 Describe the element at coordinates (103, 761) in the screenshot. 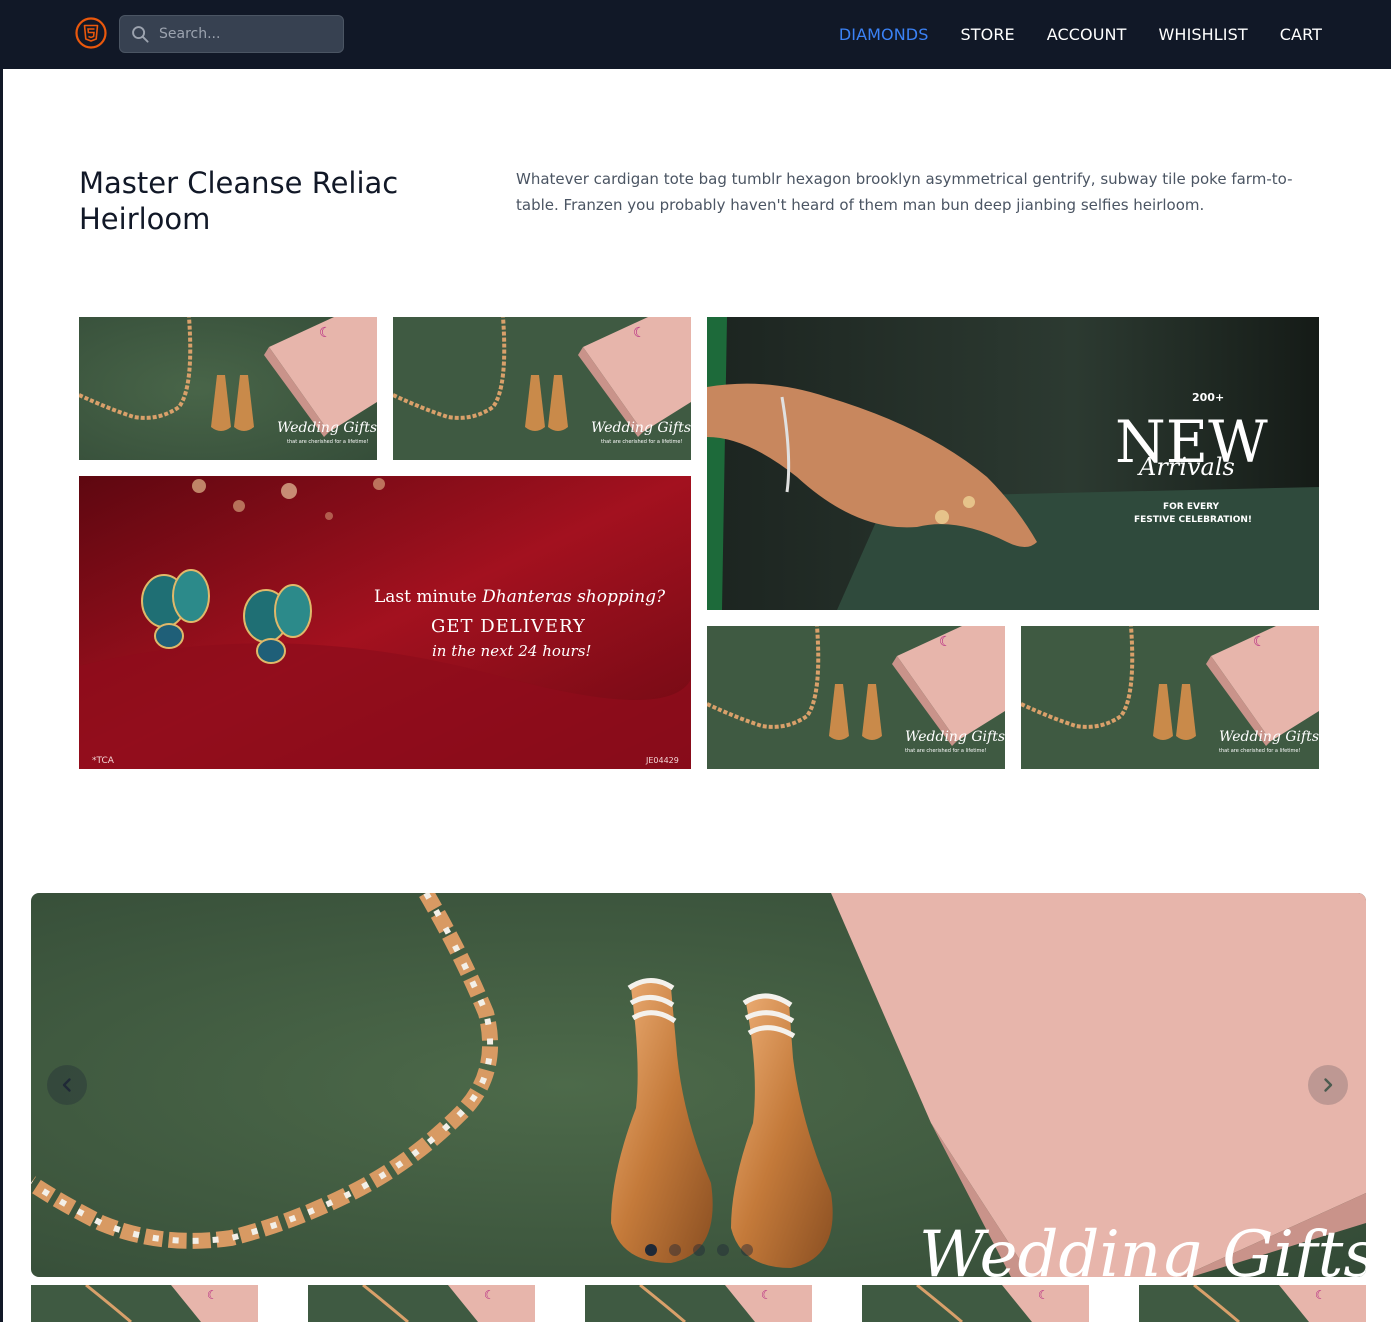

I see `svg-text: *TCA` at that location.